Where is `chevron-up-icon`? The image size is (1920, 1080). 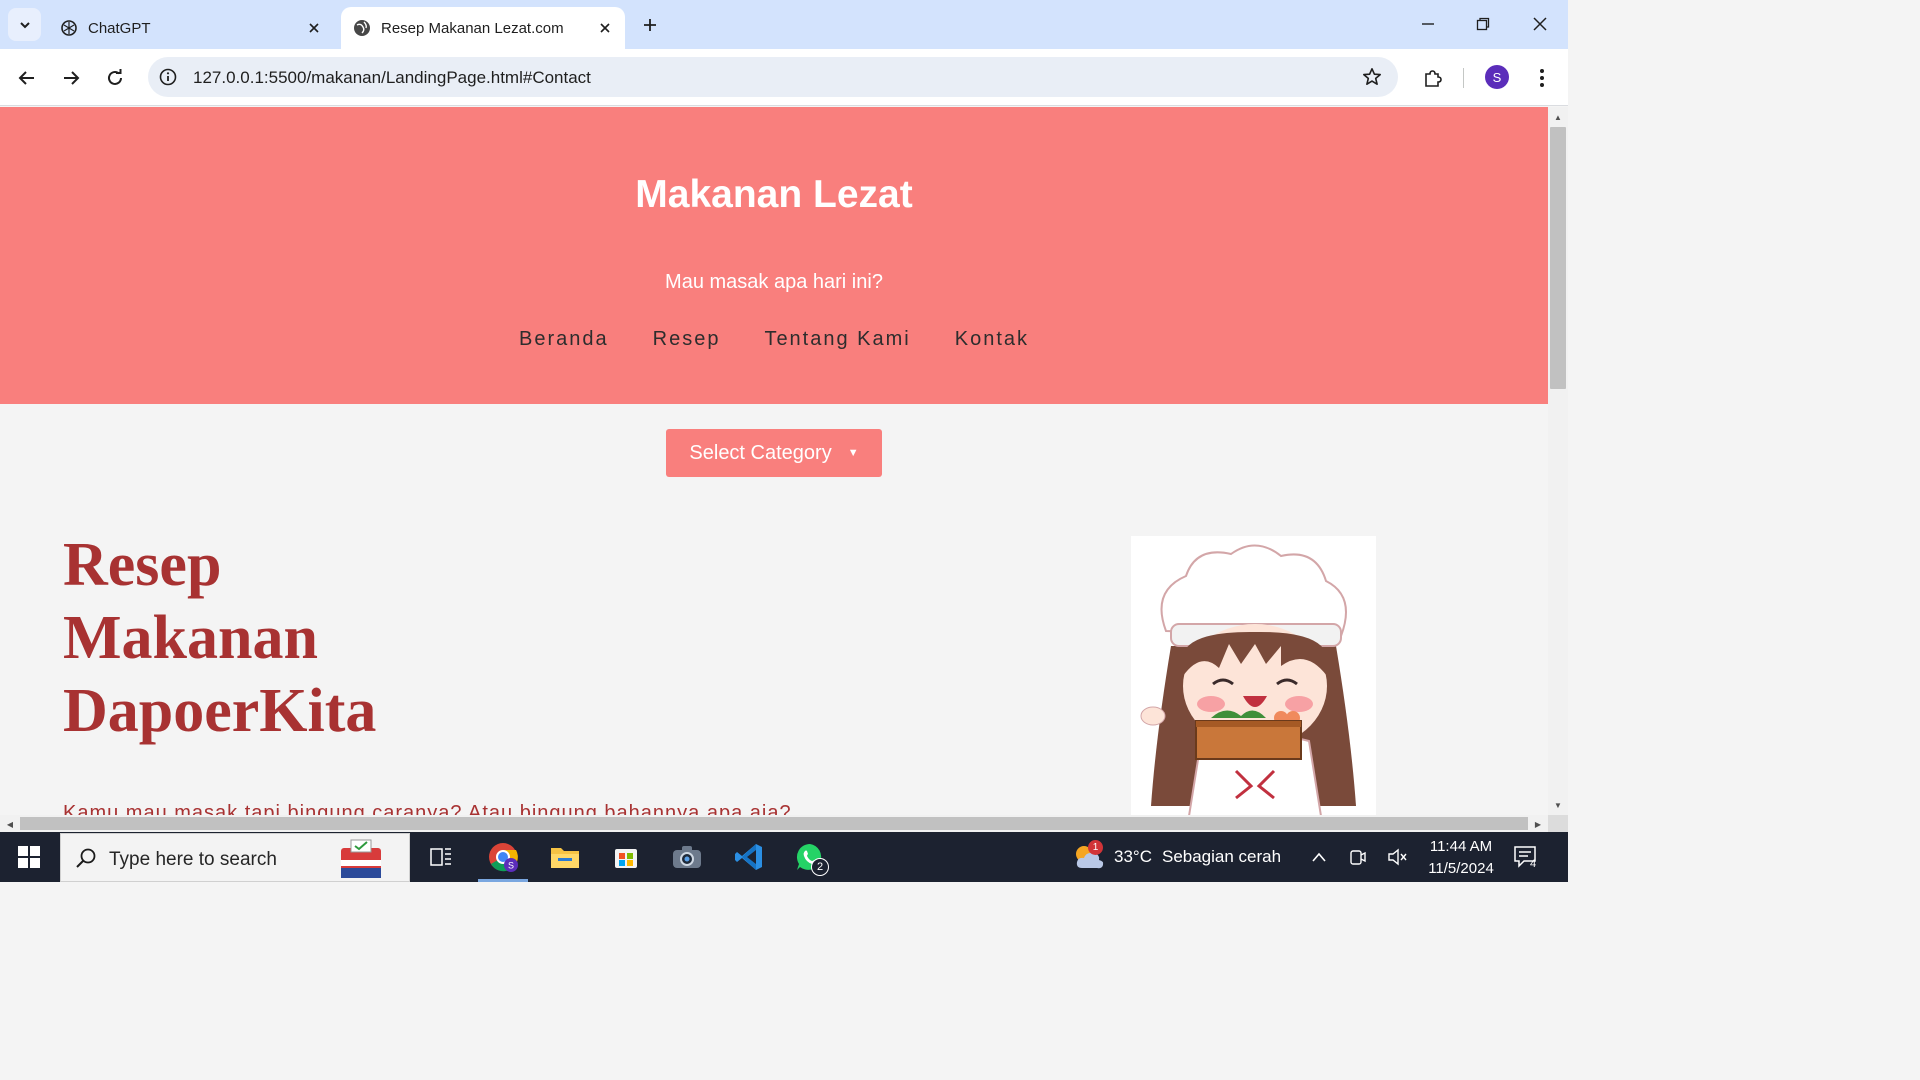
chevron-up-icon is located at coordinates (1319, 857).